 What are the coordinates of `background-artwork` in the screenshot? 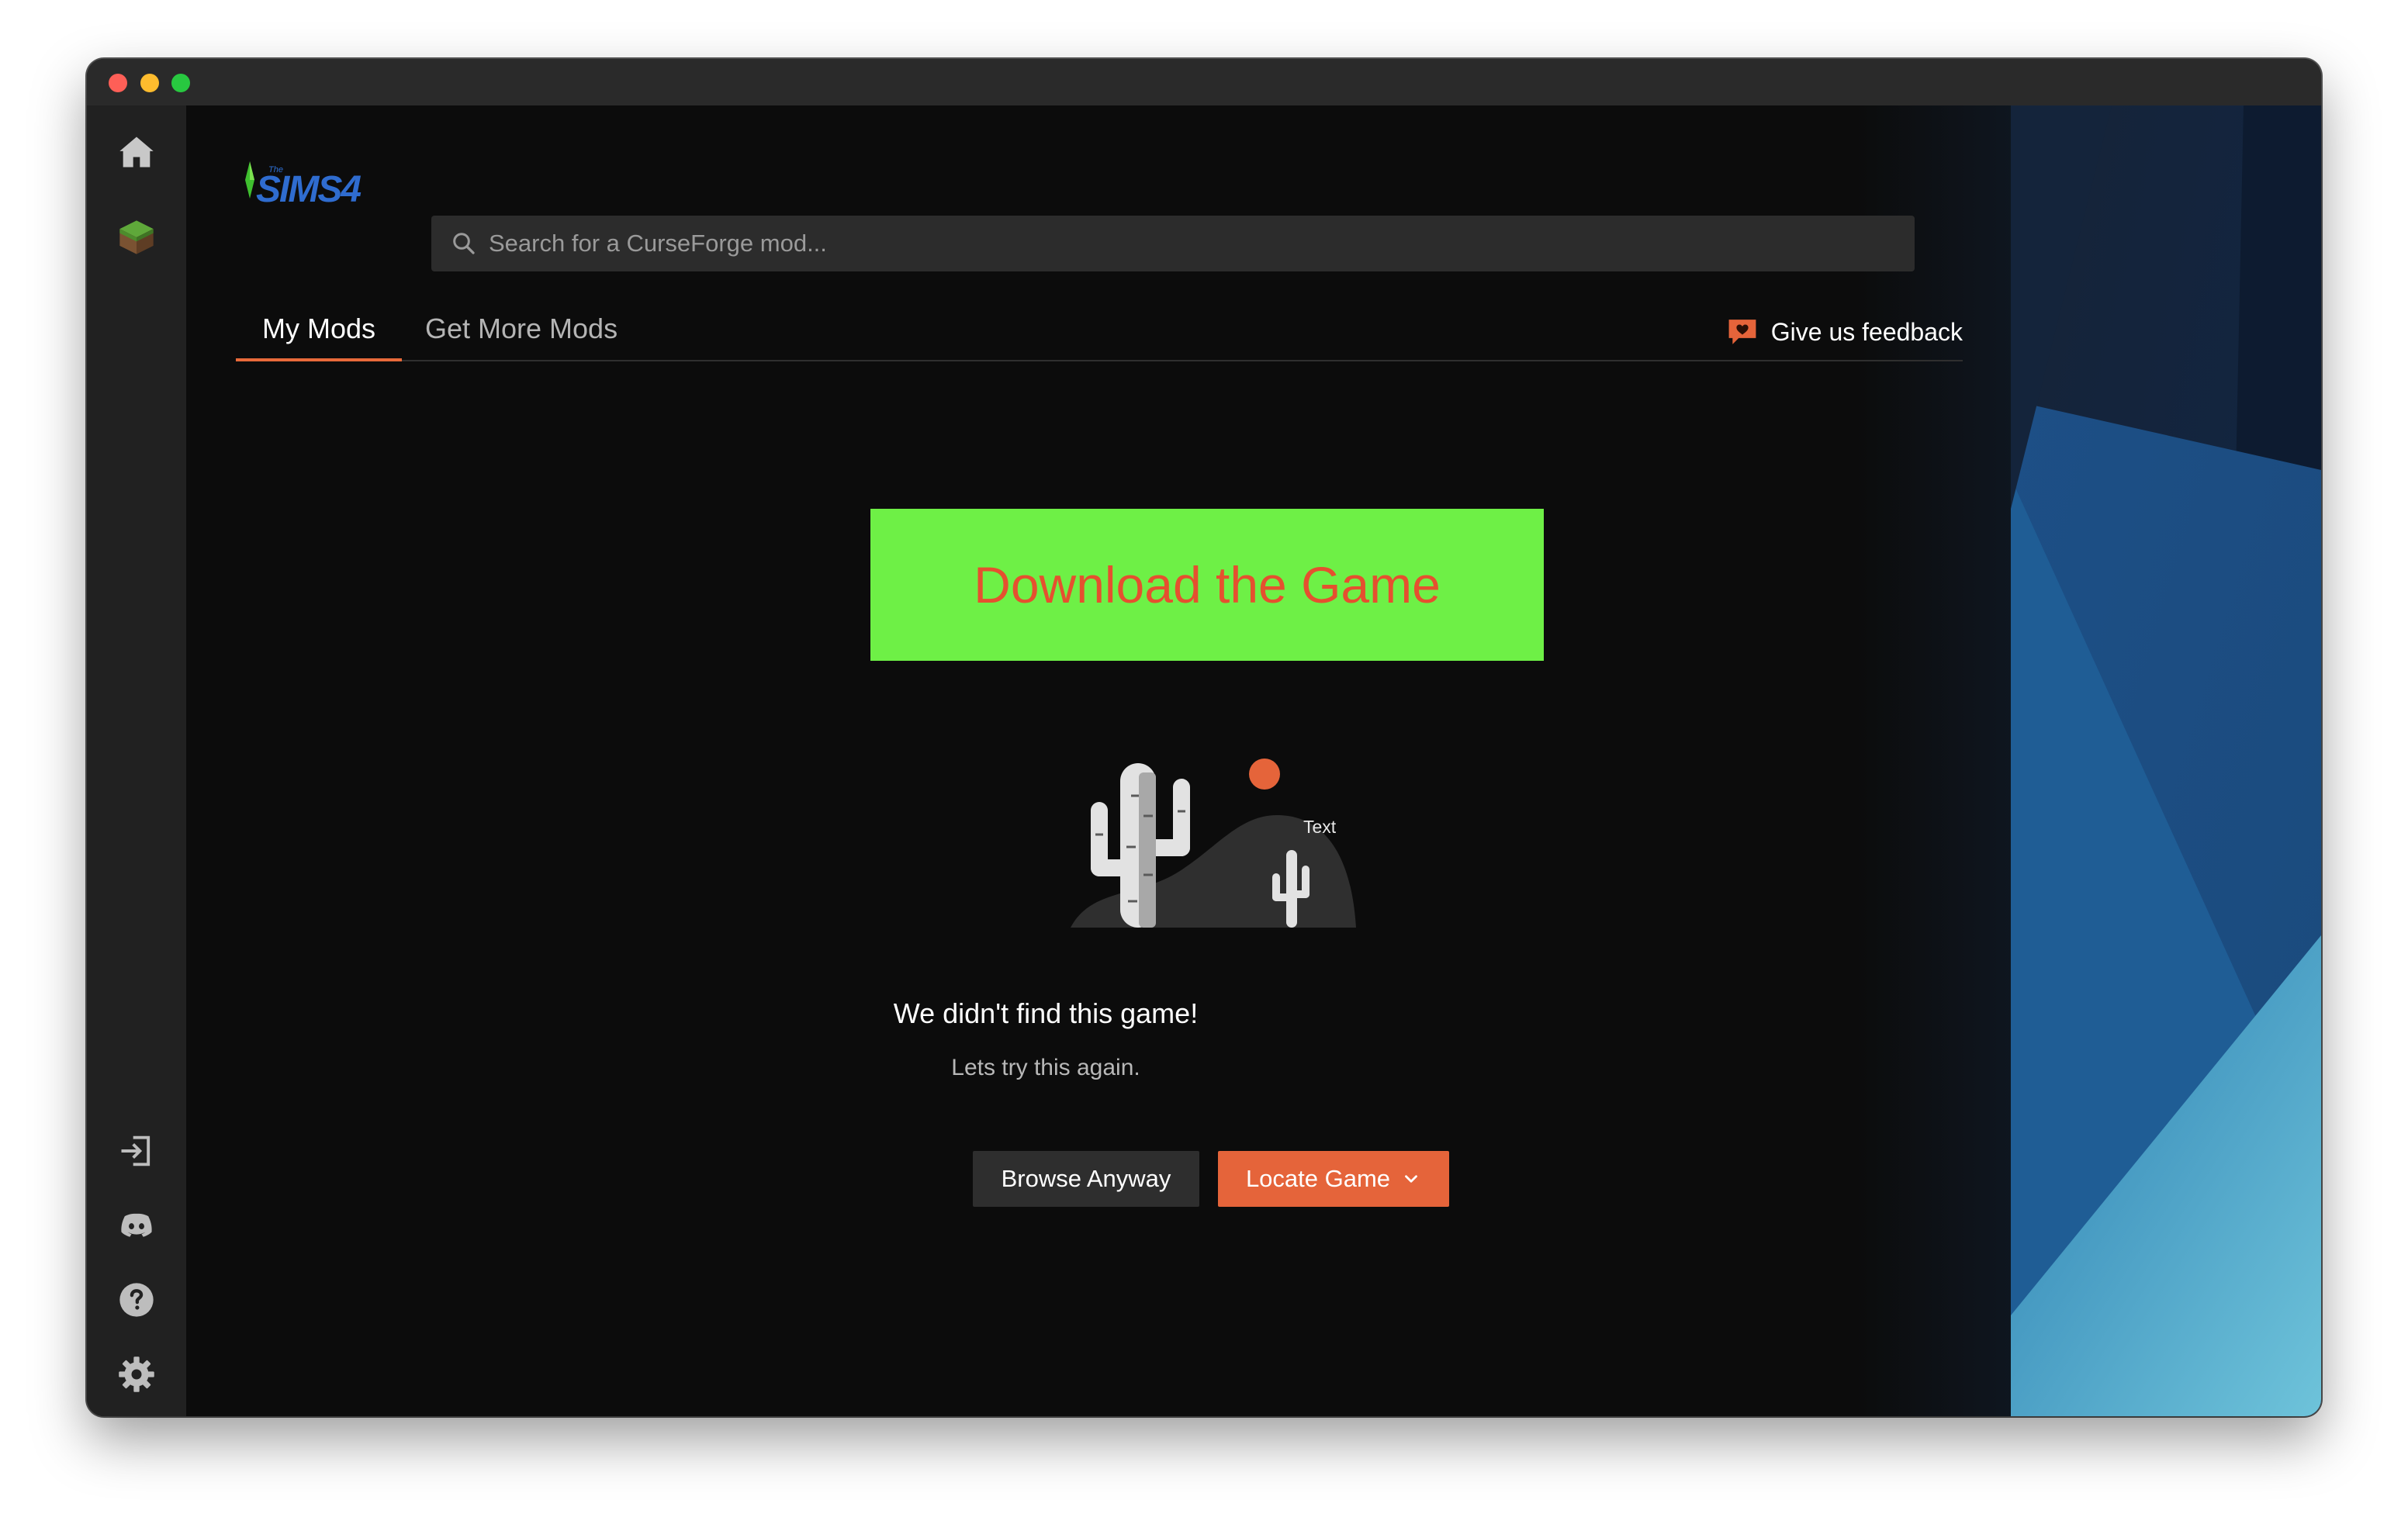 It's located at (2166, 760).